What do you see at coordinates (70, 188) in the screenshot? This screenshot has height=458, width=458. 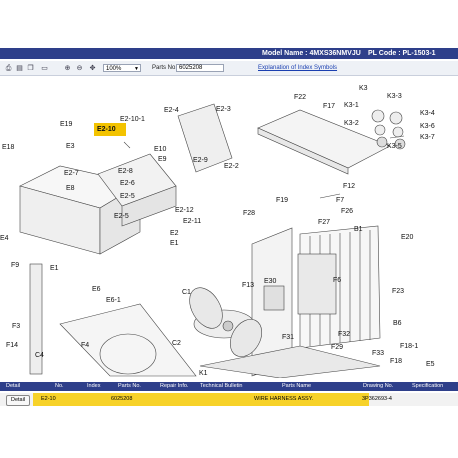 I see `part-label: E8` at bounding box center [70, 188].